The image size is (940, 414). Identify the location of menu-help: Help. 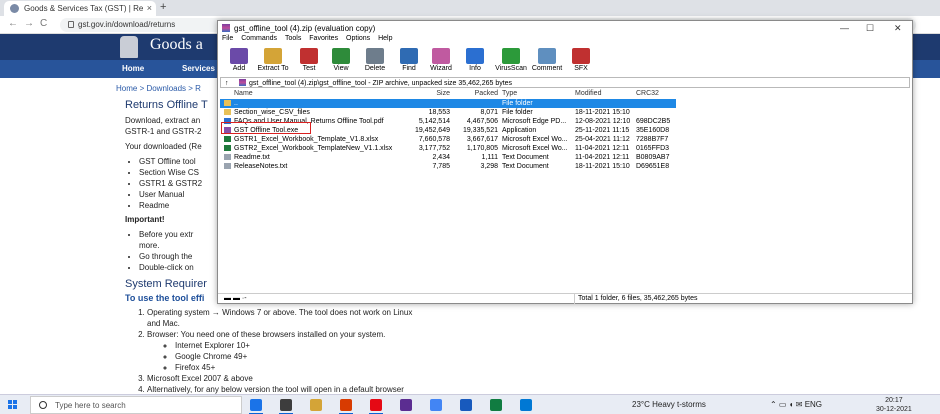
(385, 38).